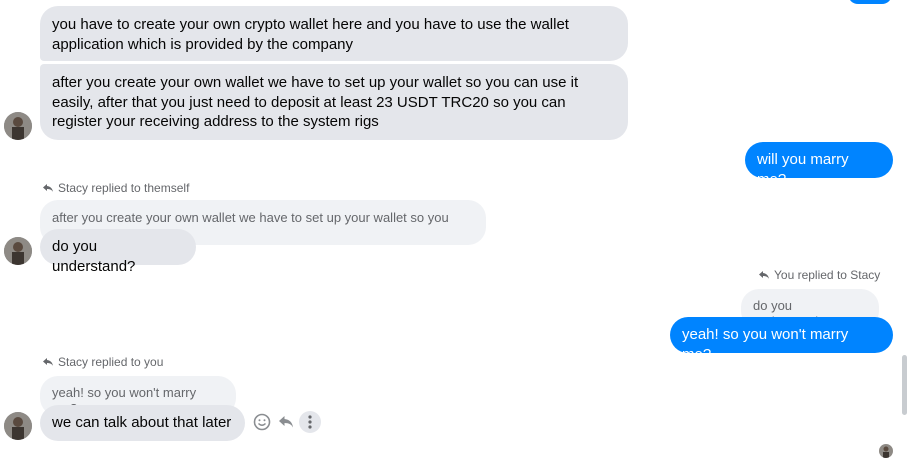 Image resolution: width=907 pixels, height=470 pixels. I want to click on reply-indicator: You replied to Stacy, so click(819, 275).